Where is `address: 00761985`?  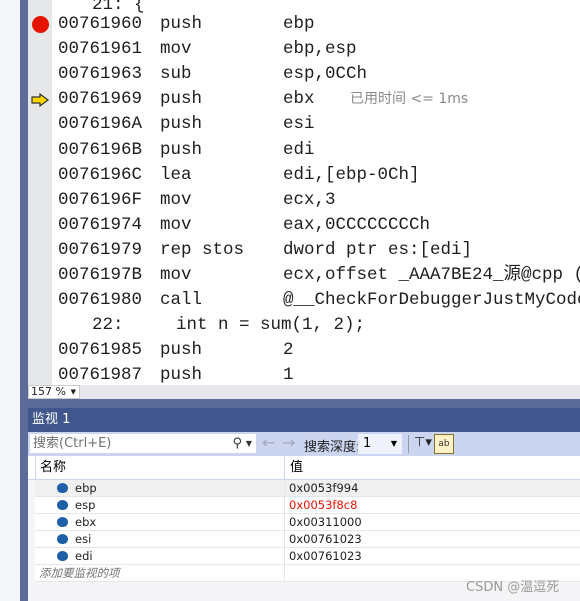 address: 00761985 is located at coordinates (100, 350).